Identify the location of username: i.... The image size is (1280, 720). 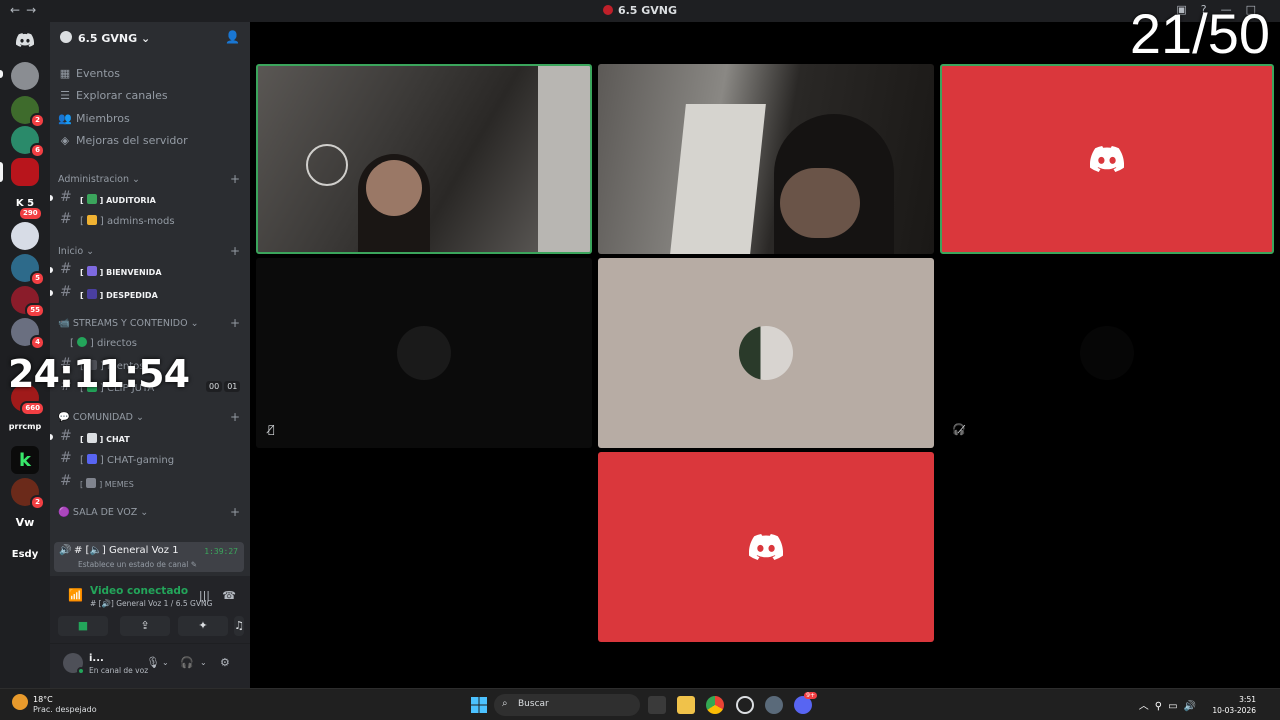
(96, 658).